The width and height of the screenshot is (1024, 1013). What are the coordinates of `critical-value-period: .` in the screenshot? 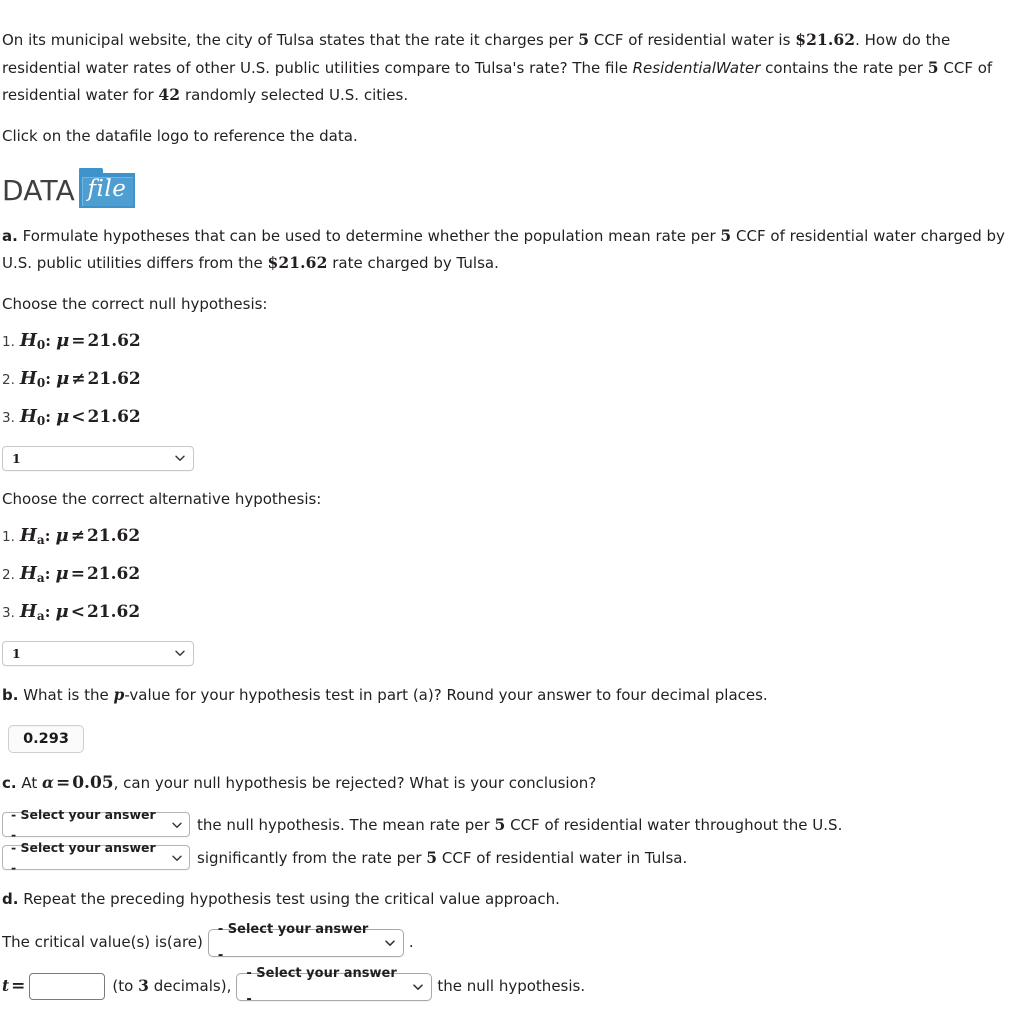 It's located at (411, 942).